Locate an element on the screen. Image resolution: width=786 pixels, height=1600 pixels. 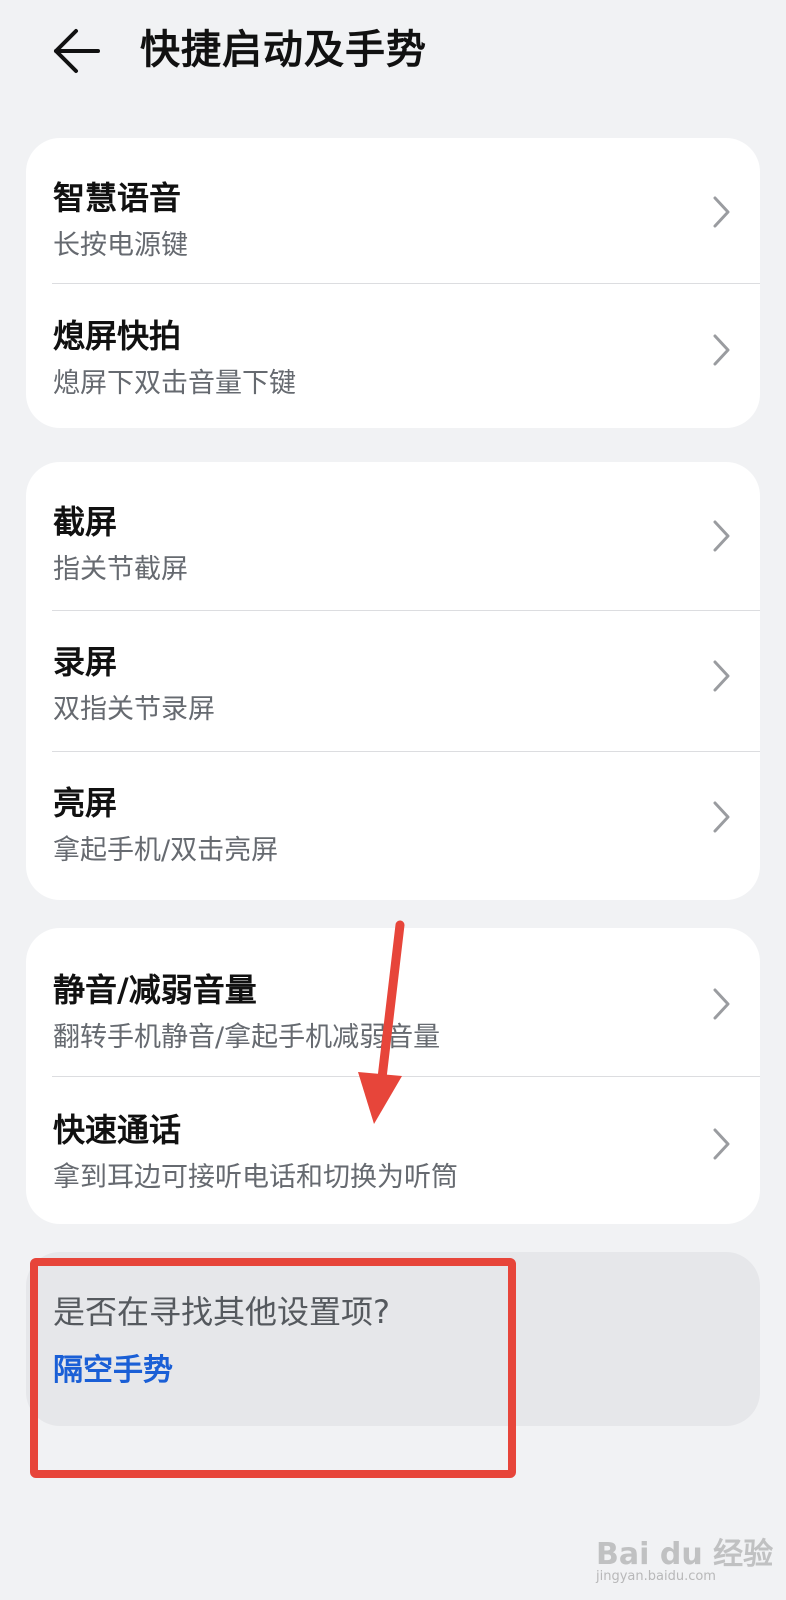
setting-row-screen-off-snap: 熄屏快拍 熄屏下双击音量下键 is located at coordinates (393, 350).